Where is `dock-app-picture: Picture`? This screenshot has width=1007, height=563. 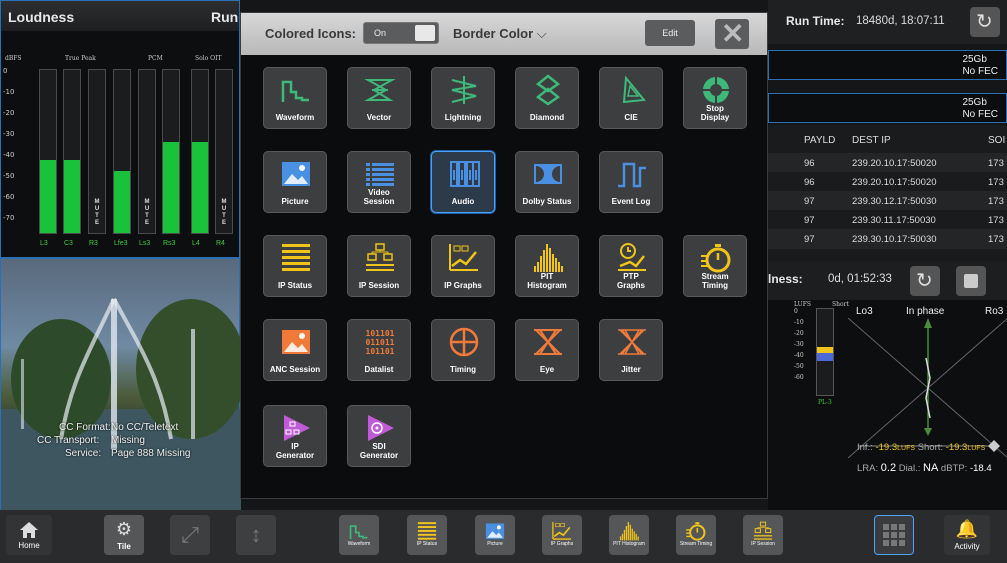
dock-app-picture: Picture is located at coordinates (495, 535).